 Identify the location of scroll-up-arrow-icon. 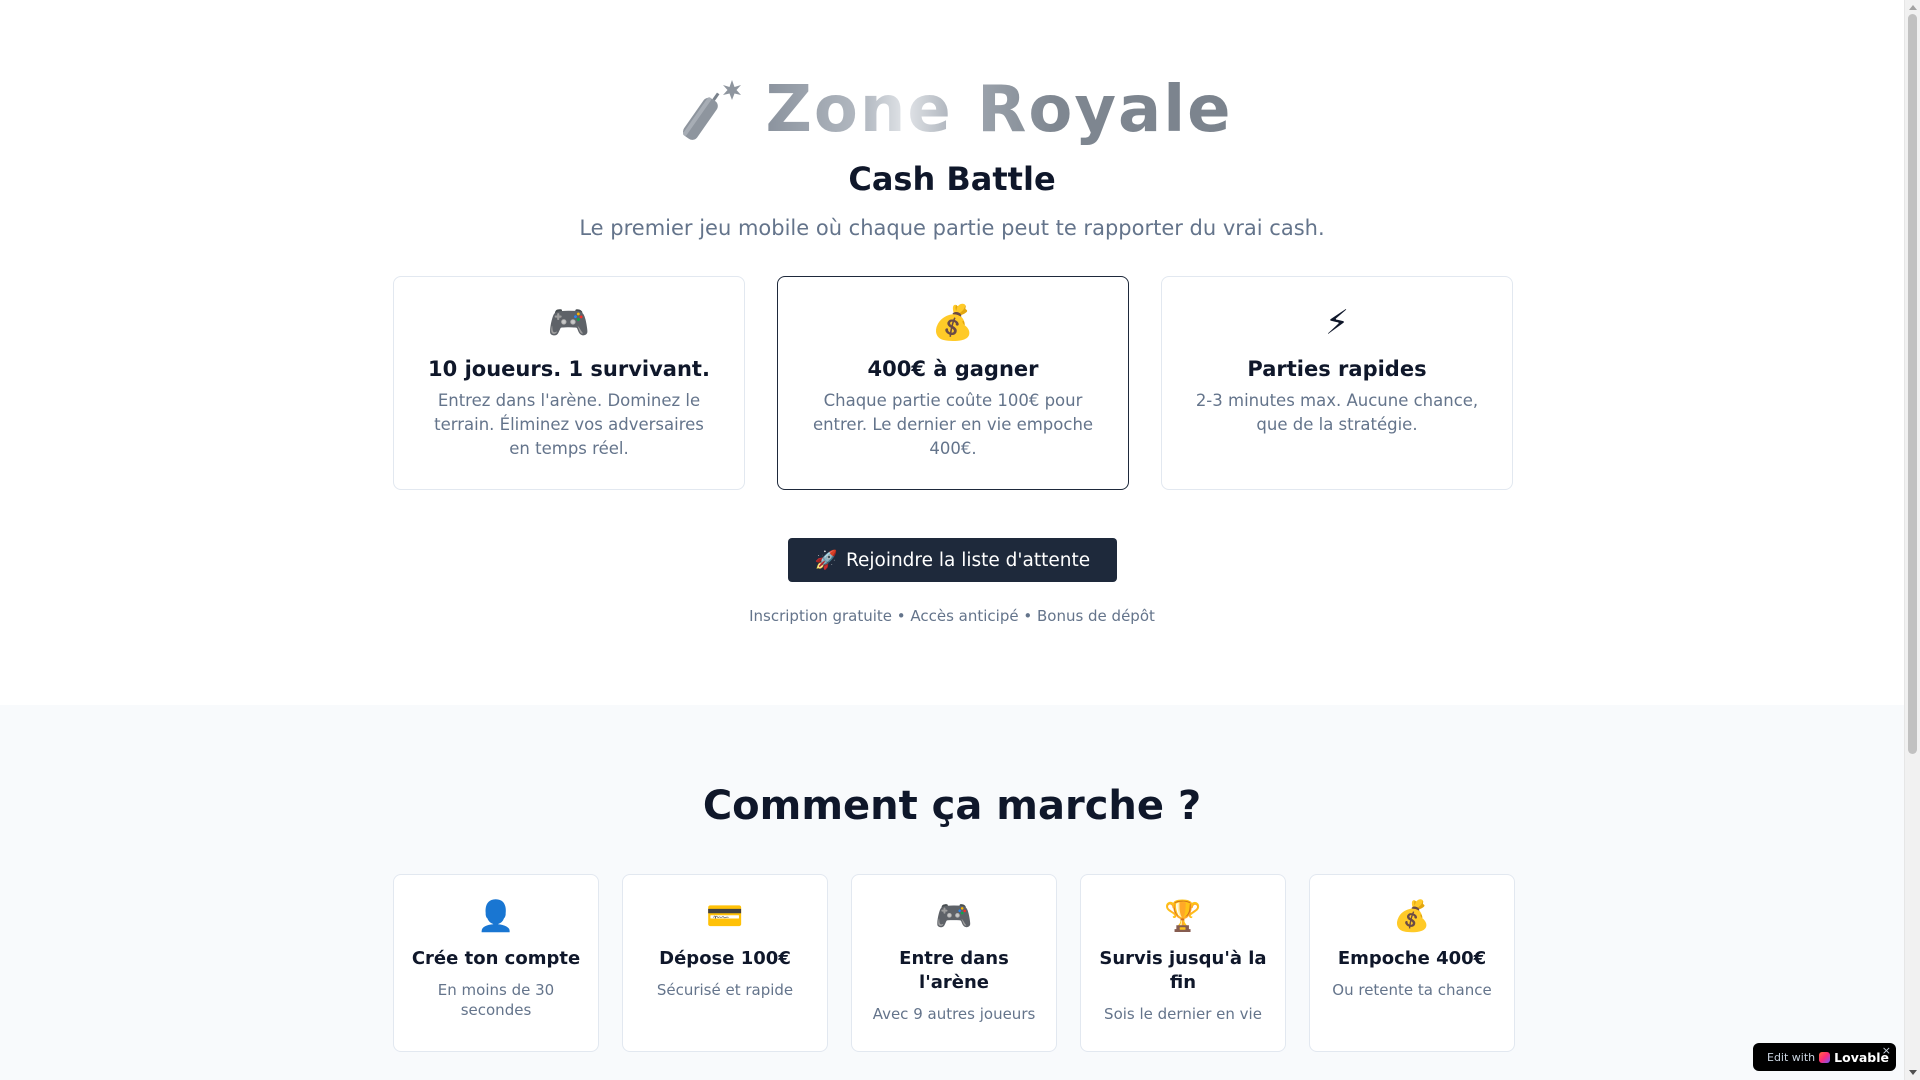
(1913, 7).